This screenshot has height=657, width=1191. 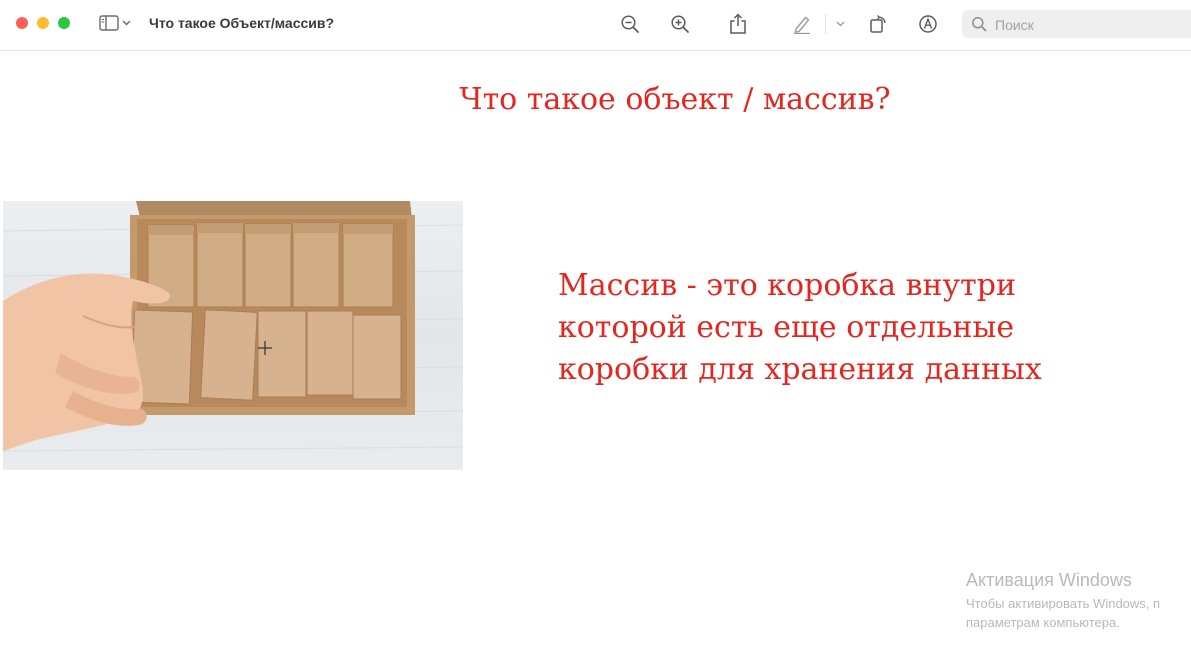 I want to click on activation-watermark-title: Активация Windows, so click(x=1049, y=580).